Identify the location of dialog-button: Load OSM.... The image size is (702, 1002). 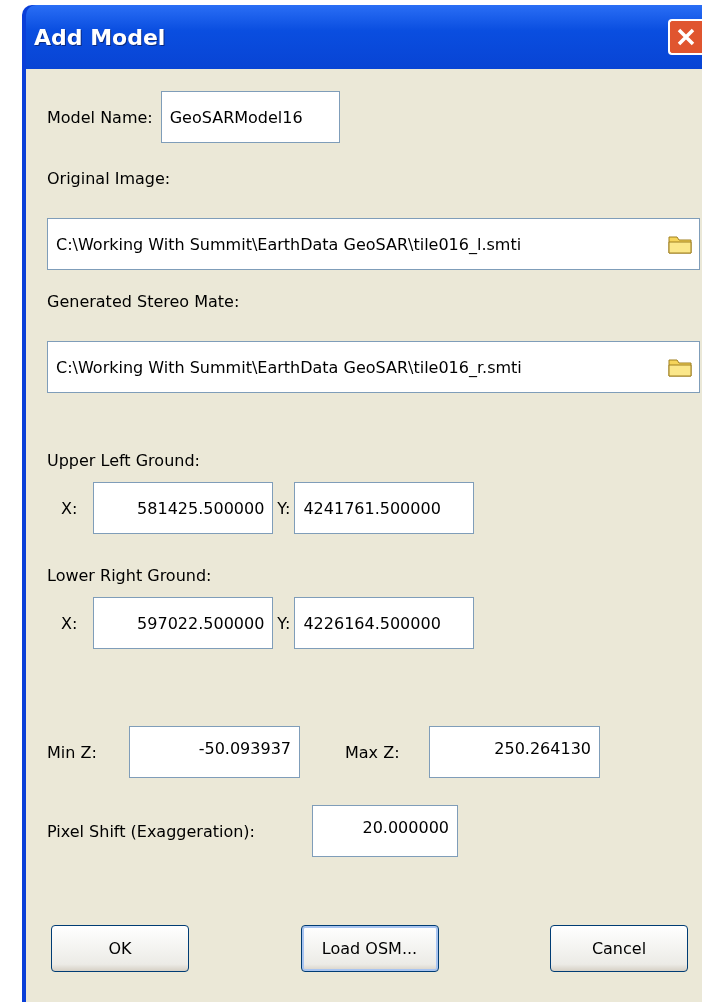
(369, 948).